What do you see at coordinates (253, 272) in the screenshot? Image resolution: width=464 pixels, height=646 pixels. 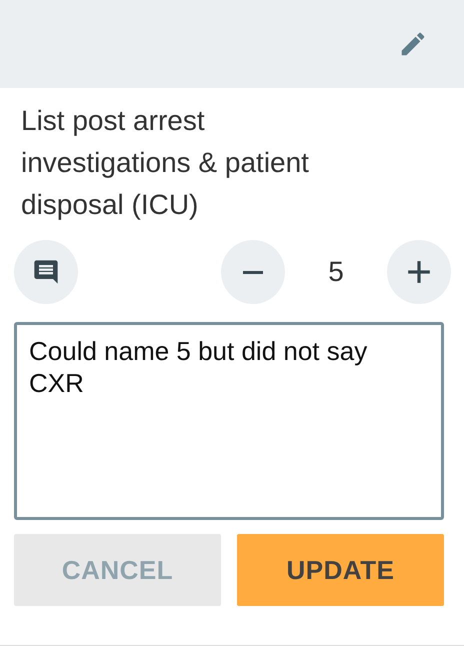 I see `minus-icon` at bounding box center [253, 272].